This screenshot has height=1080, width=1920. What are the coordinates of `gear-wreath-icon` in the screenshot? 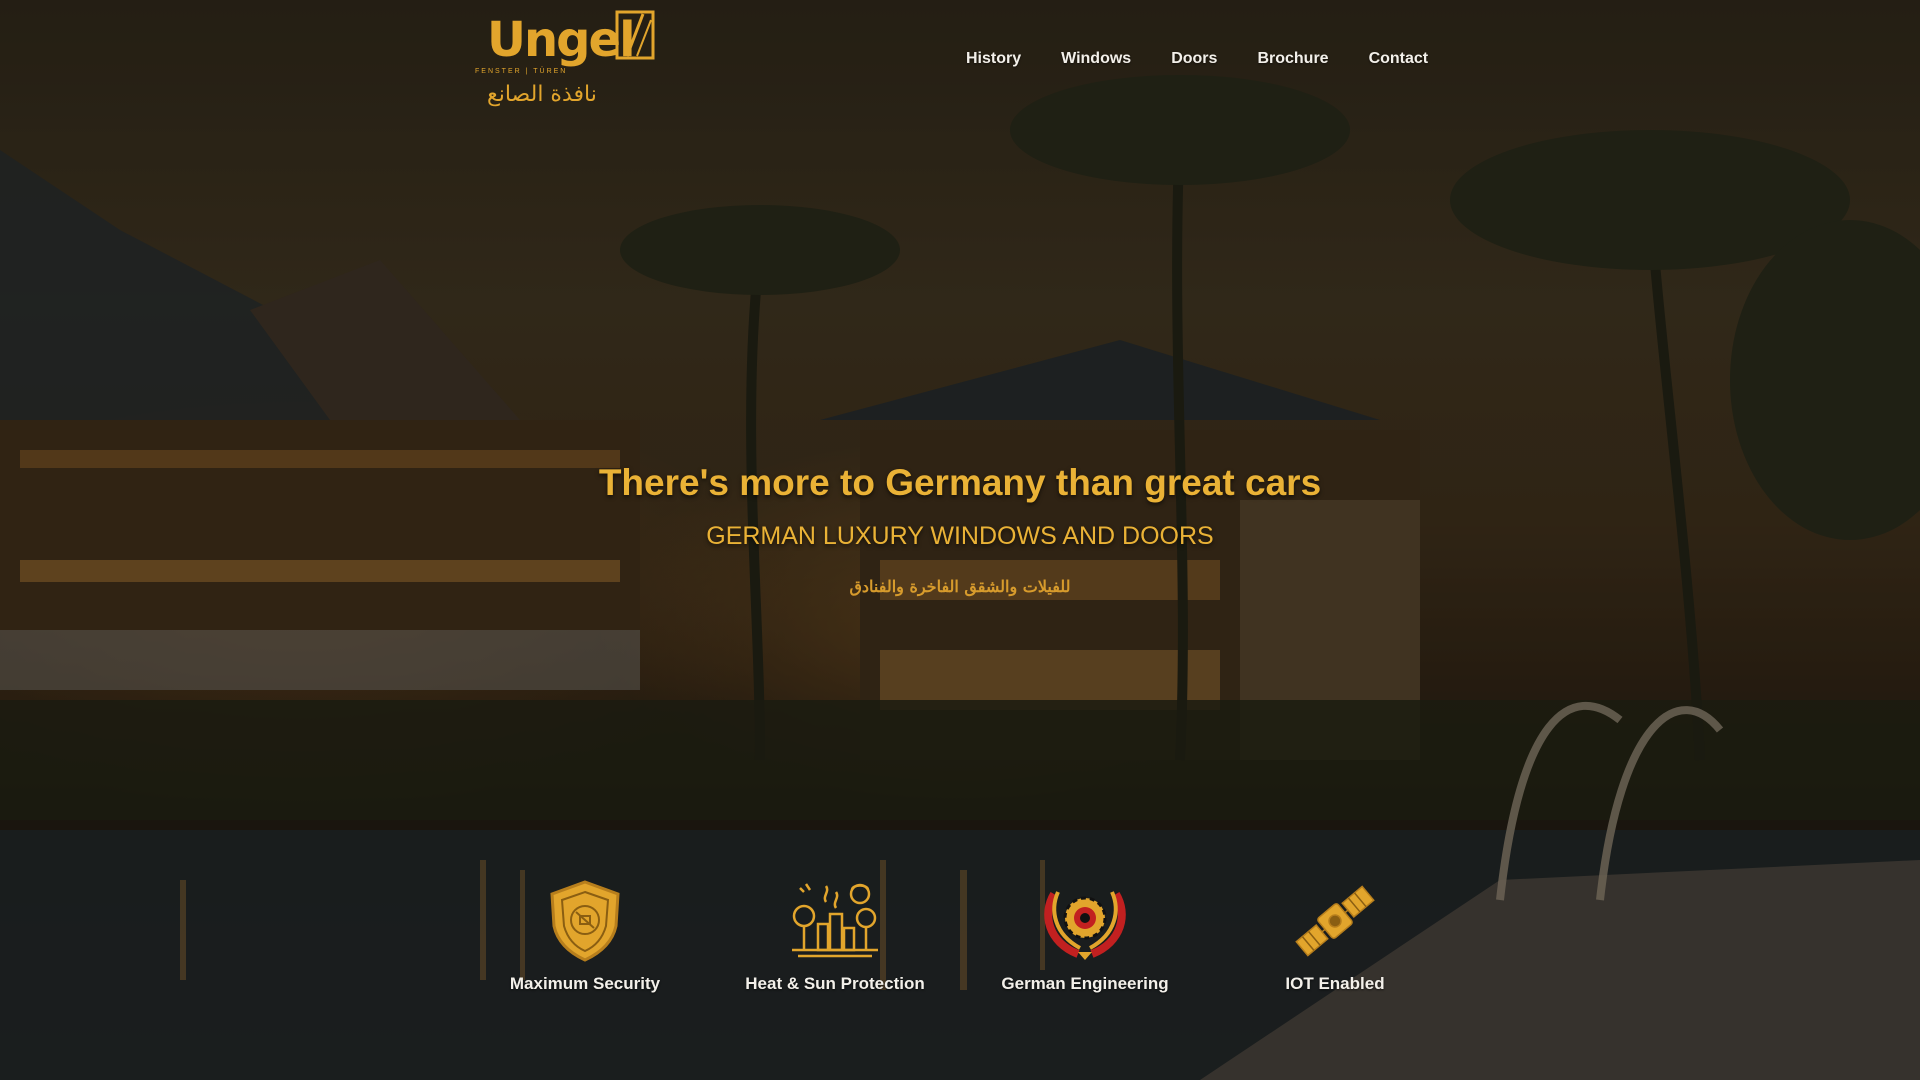 It's located at (1085, 925).